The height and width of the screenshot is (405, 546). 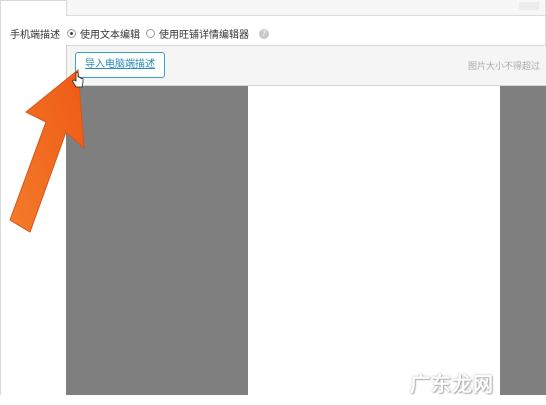 I want to click on arrow-shape, so click(x=47, y=151).